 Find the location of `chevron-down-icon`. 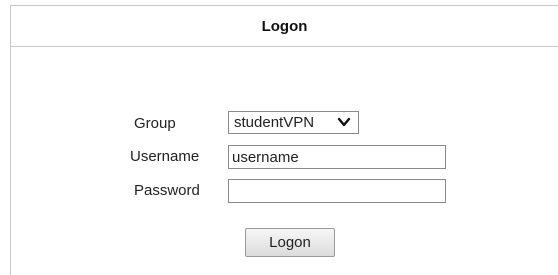

chevron-down-icon is located at coordinates (344, 122).